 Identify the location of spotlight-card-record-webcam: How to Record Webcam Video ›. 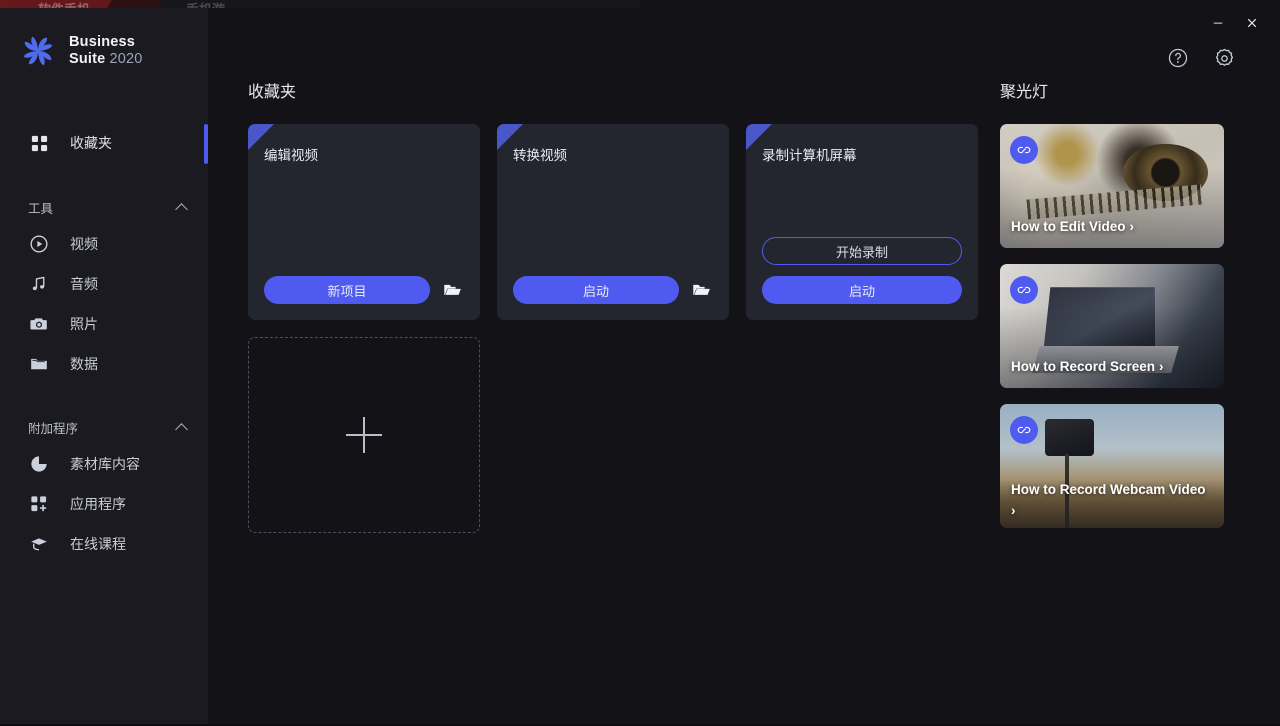
(1112, 466).